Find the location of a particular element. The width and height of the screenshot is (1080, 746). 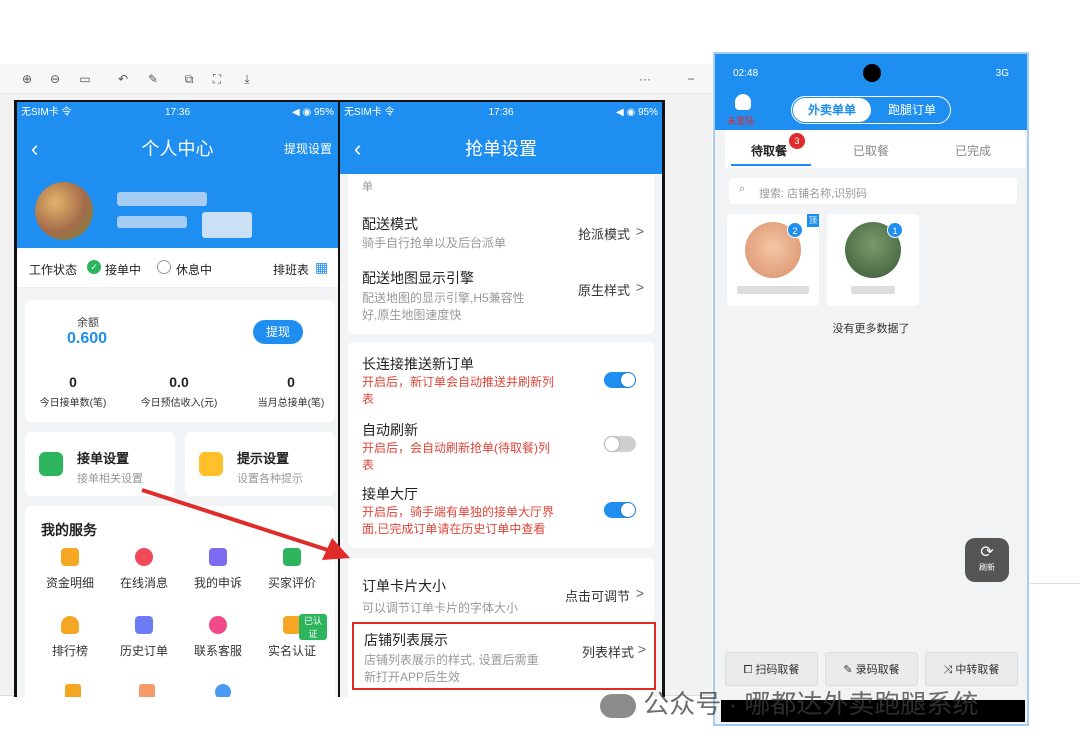

user-icon is located at coordinates (743, 102).